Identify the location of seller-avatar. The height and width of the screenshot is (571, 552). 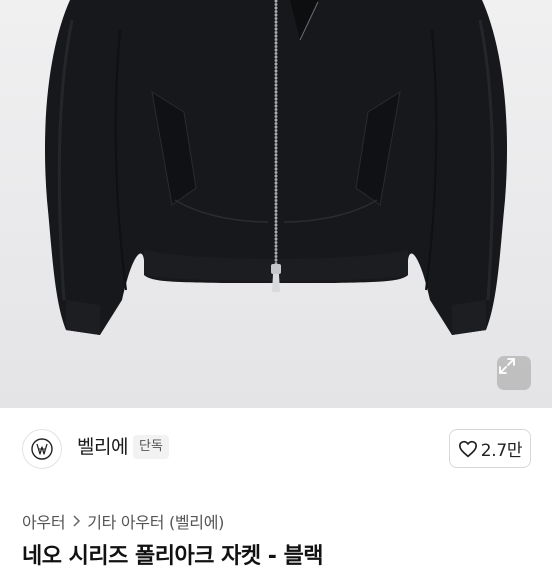
(42, 449).